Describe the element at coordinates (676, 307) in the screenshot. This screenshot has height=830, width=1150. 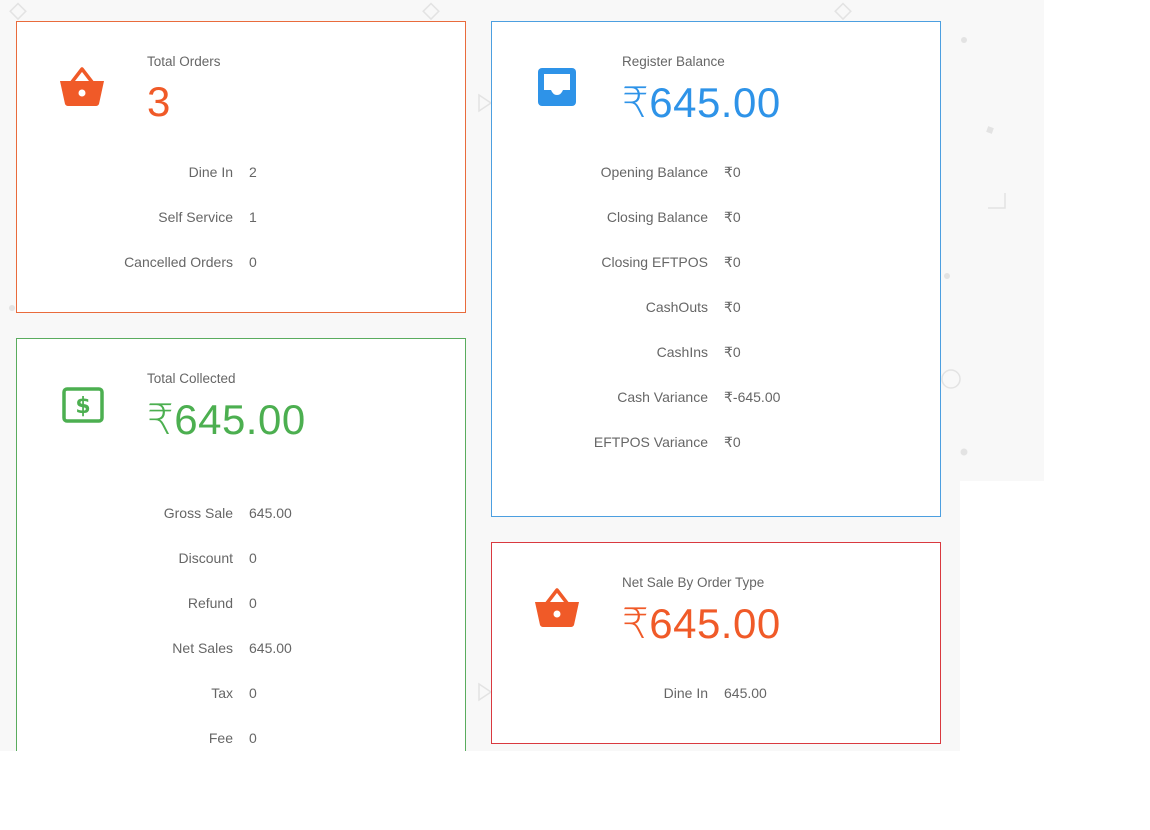
I see `row-label: CashOuts` at that location.